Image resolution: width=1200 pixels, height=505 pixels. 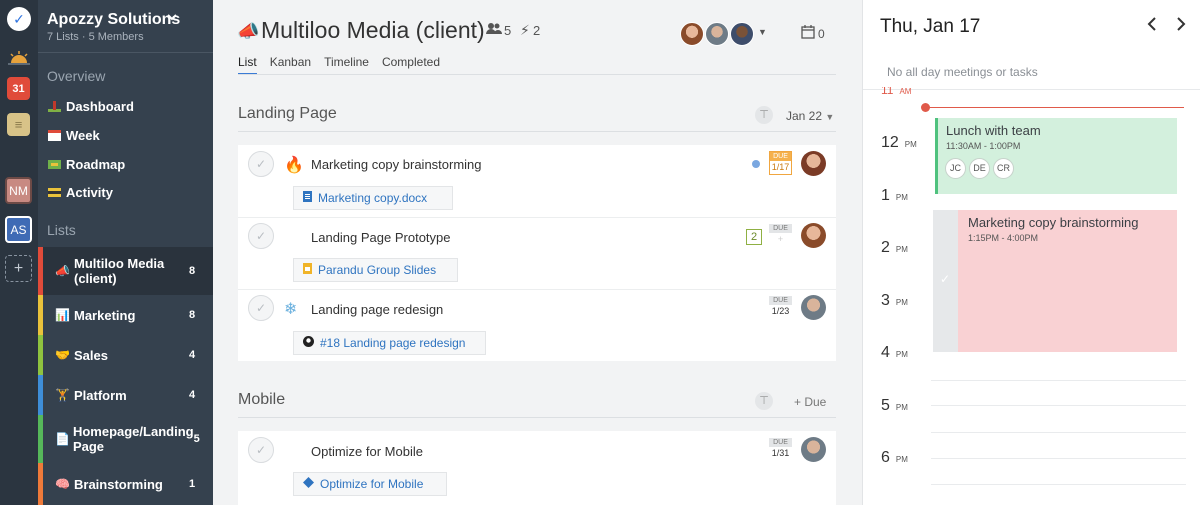 I want to click on tab-completed: Completed, so click(x=411, y=65).